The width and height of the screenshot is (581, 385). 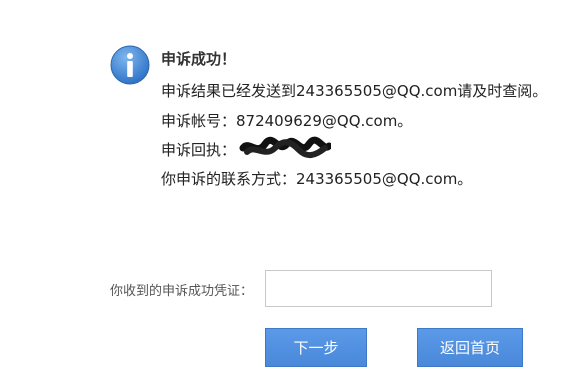 I want to click on voucher-label: 你收到的申诉成功凭证：, so click(x=182, y=291).